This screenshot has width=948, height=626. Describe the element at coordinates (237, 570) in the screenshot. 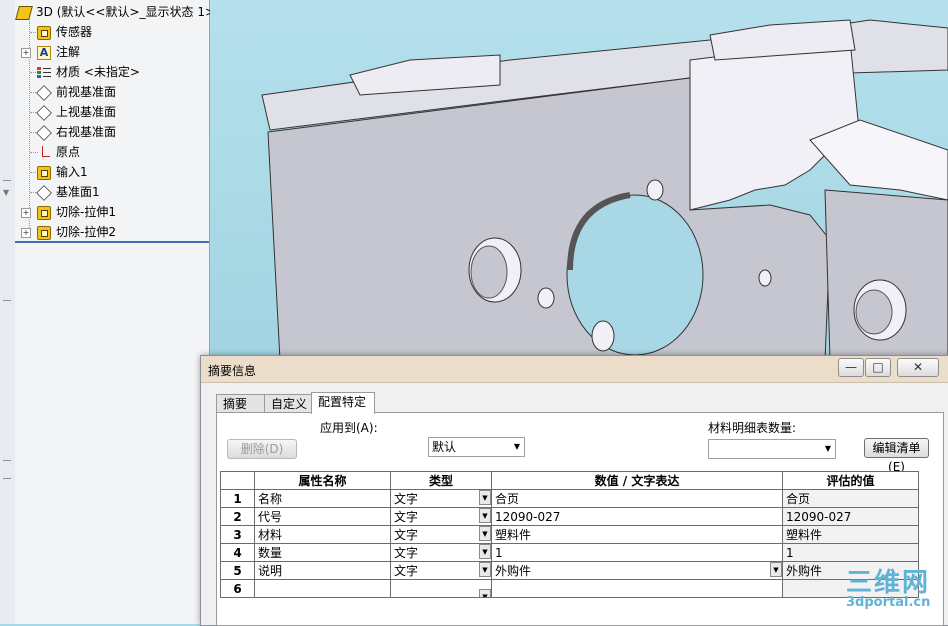

I see `row-number: 5` at that location.